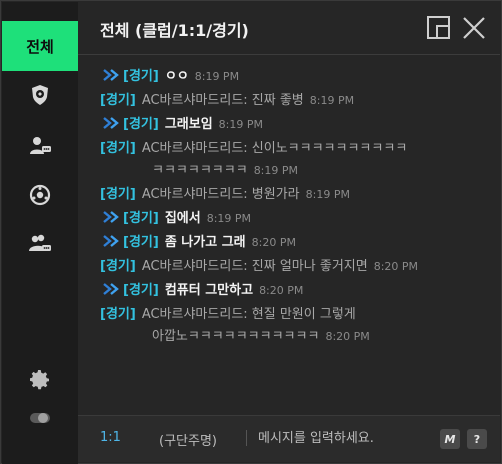  Describe the element at coordinates (474, 28) in the screenshot. I see `close-icon` at that location.